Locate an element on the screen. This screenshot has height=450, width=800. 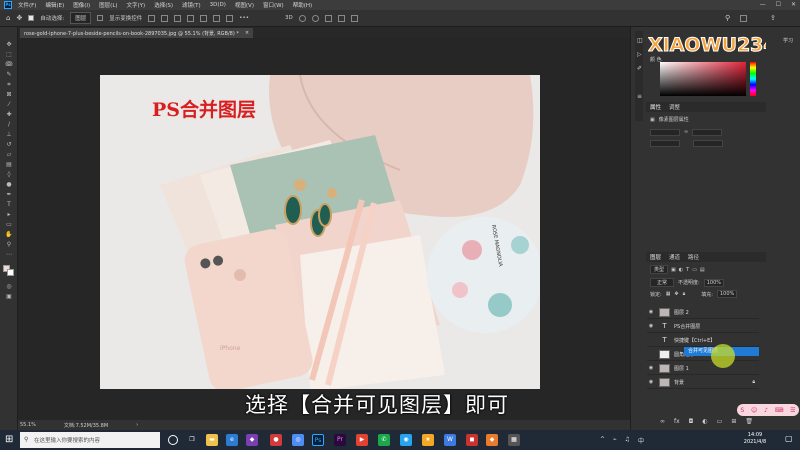
notification-icon: ▢ is located at coordinates (789, 438).